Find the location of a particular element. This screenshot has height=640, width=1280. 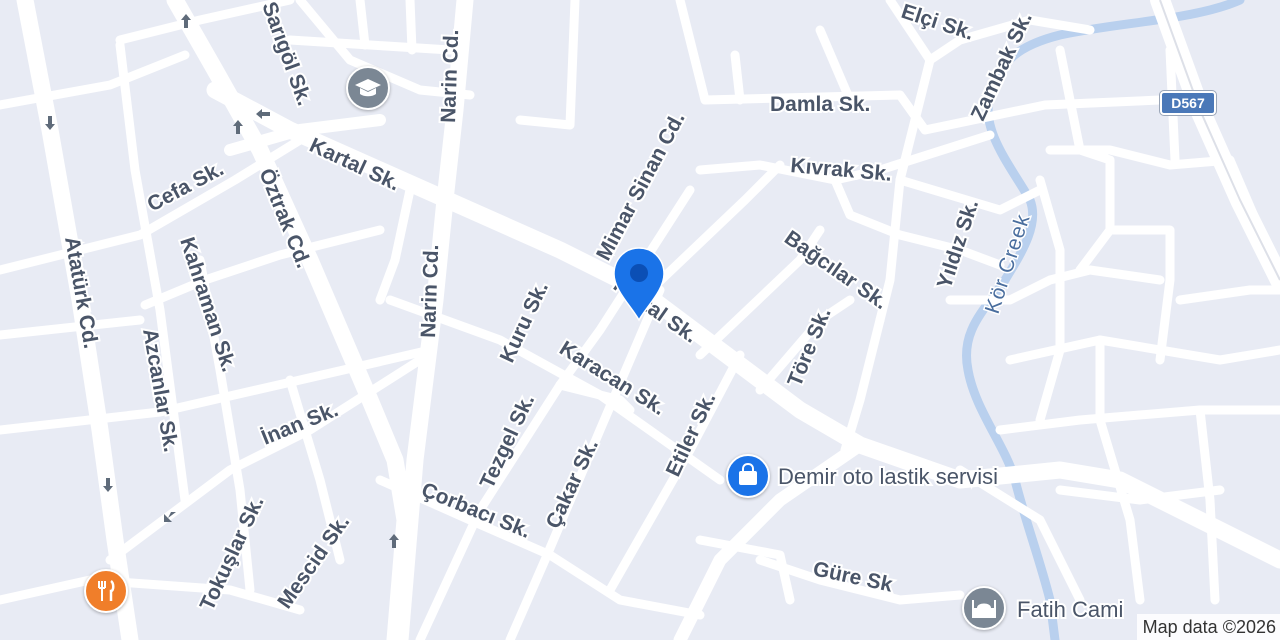

street-label: Tezgel Sk. is located at coordinates (508, 441).